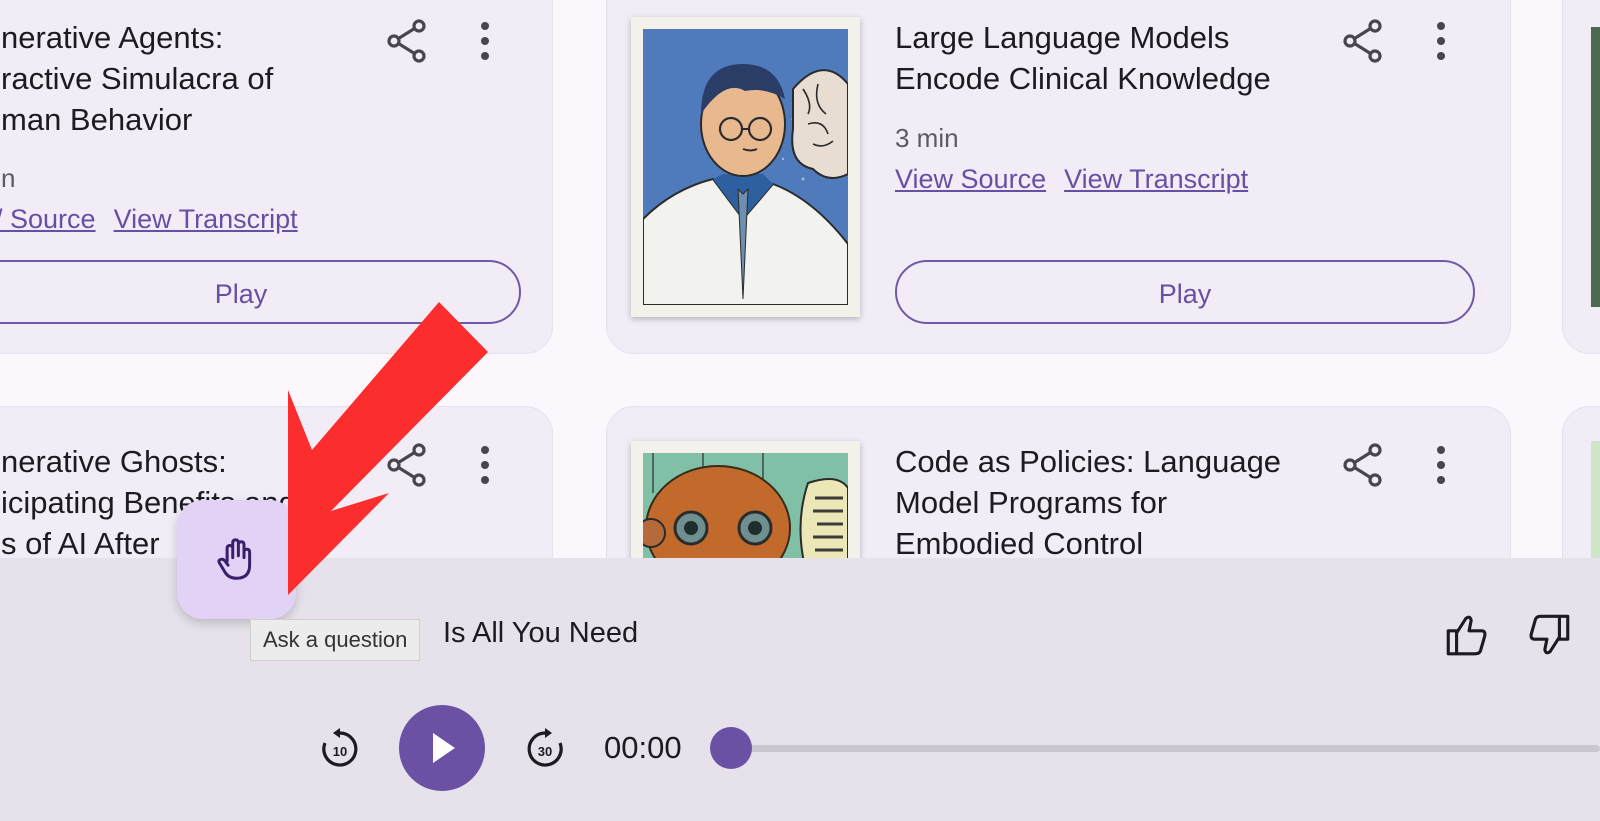 The image size is (1600, 821). I want to click on main-play-button, so click(442, 748).